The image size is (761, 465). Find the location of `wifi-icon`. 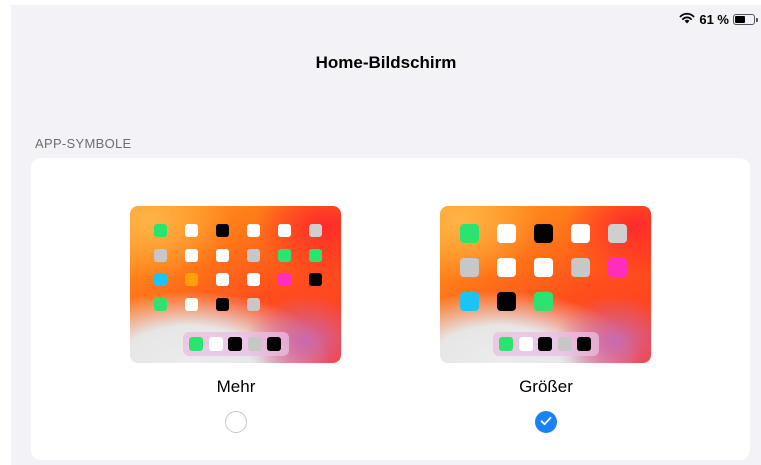

wifi-icon is located at coordinates (687, 19).